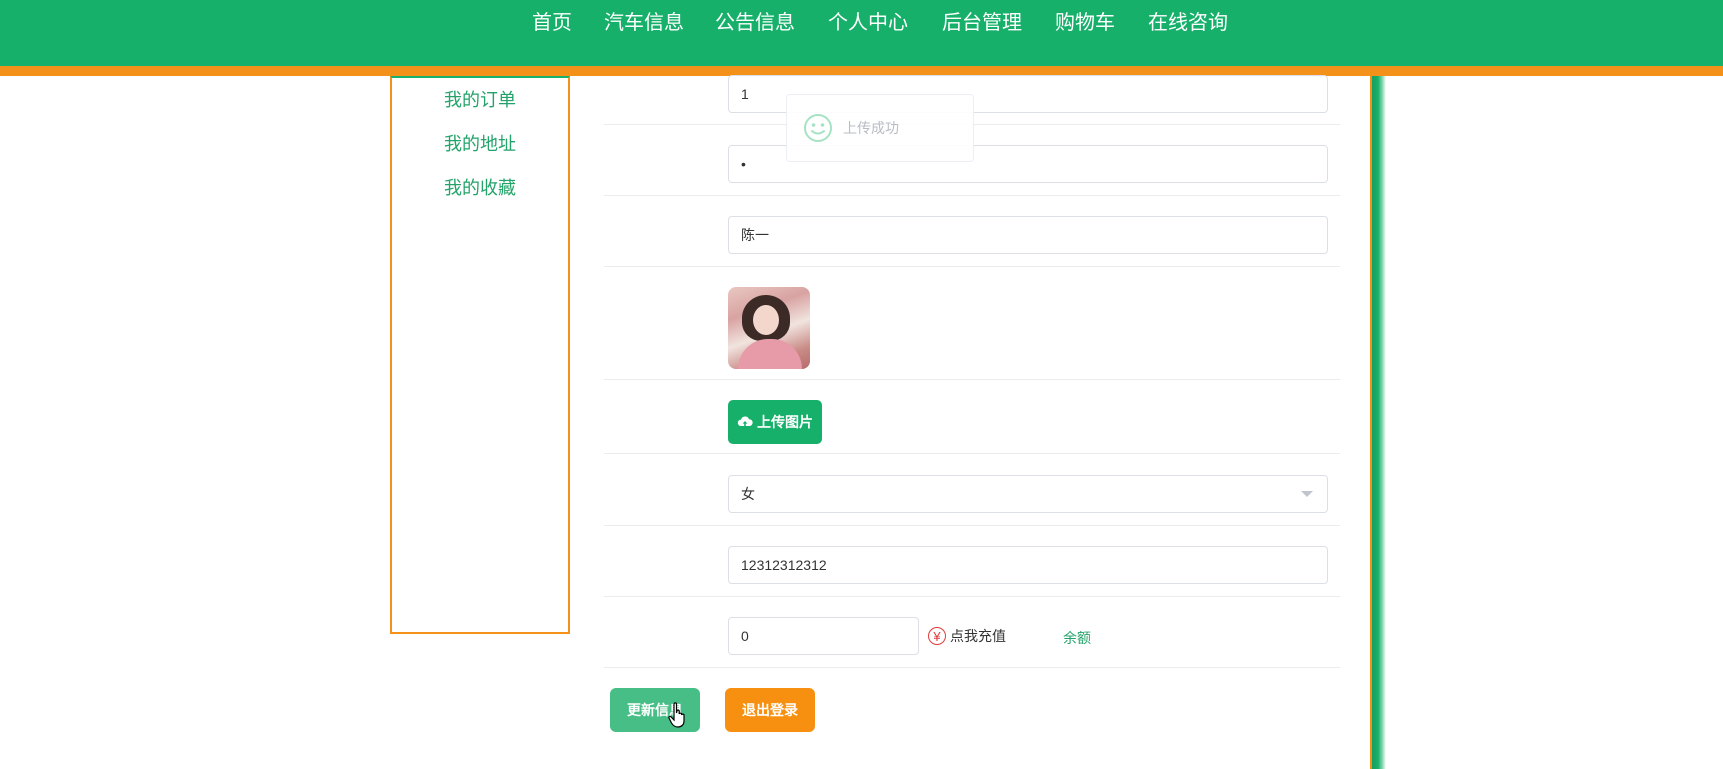 The image size is (1723, 769). What do you see at coordinates (480, 355) in the screenshot?
I see `sidebar: 我的订单 我的地址 我的收藏` at bounding box center [480, 355].